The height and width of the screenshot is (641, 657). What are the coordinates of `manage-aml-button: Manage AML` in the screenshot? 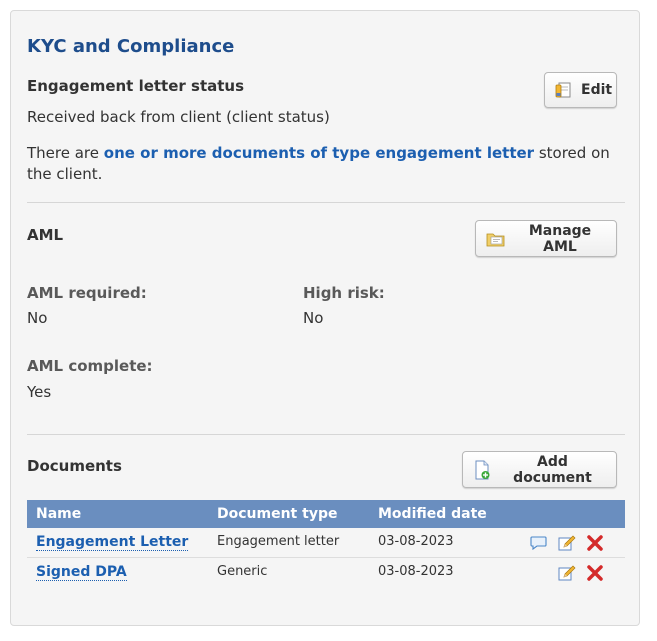 It's located at (546, 238).